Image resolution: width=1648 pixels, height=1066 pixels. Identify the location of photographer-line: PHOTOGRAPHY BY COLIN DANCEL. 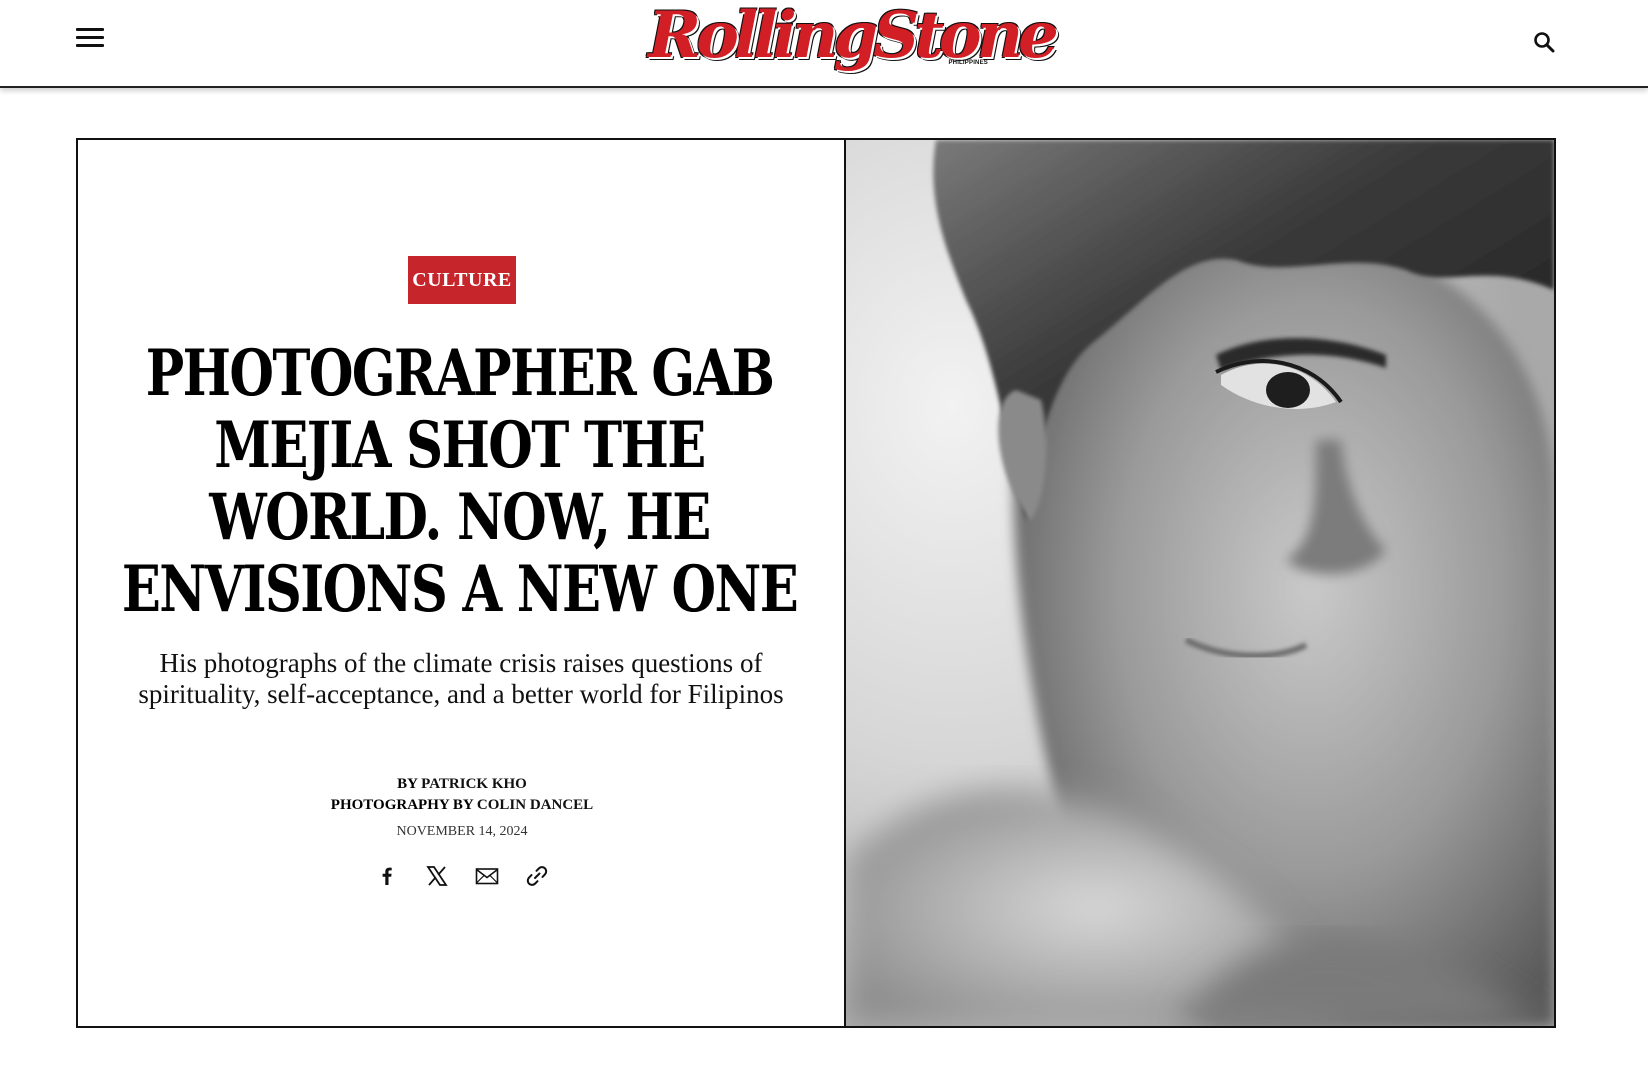
(462, 805).